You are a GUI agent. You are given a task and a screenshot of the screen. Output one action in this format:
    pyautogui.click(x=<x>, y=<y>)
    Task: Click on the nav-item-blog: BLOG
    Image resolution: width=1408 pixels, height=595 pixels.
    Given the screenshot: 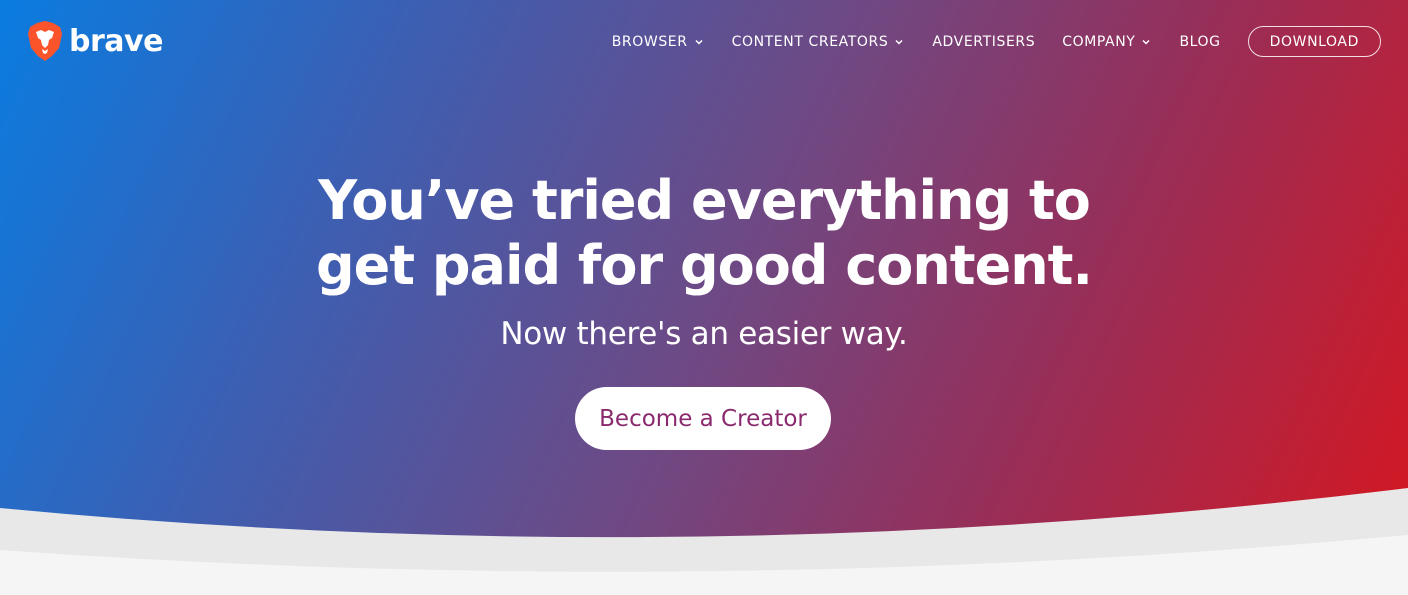 What is the action you would take?
    pyautogui.click(x=1199, y=42)
    